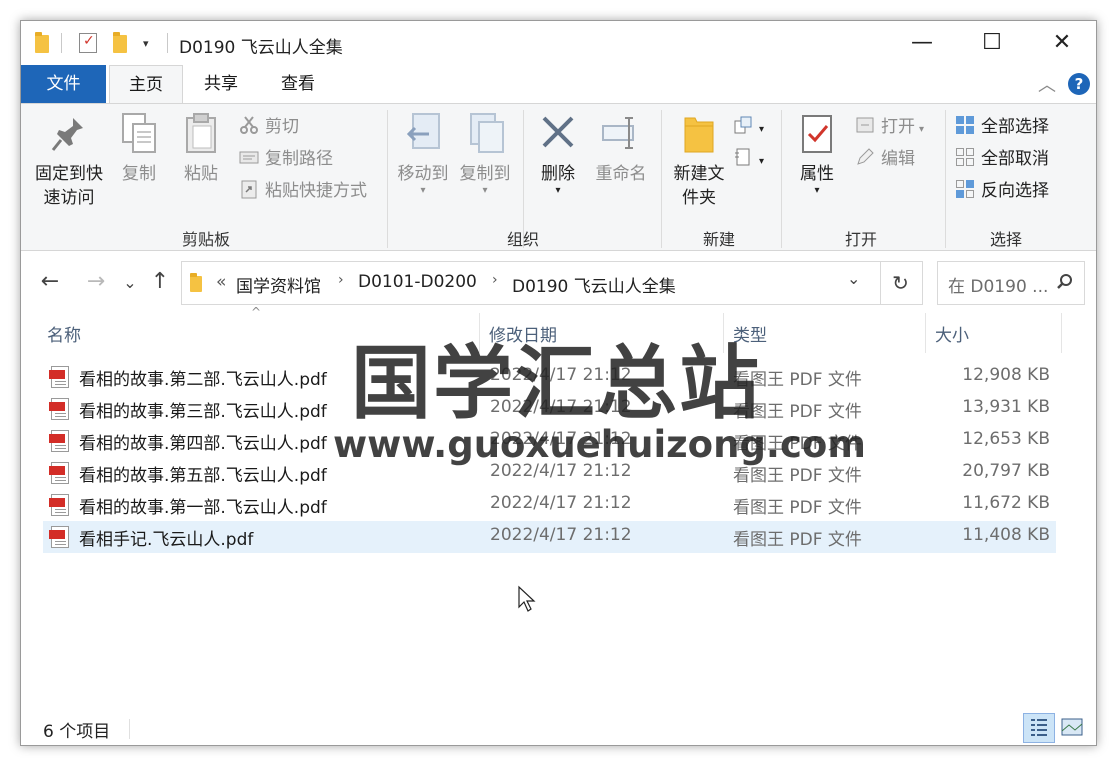 Image resolution: width=1117 pixels, height=766 pixels. I want to click on paste-button: 粘贴, so click(201, 149).